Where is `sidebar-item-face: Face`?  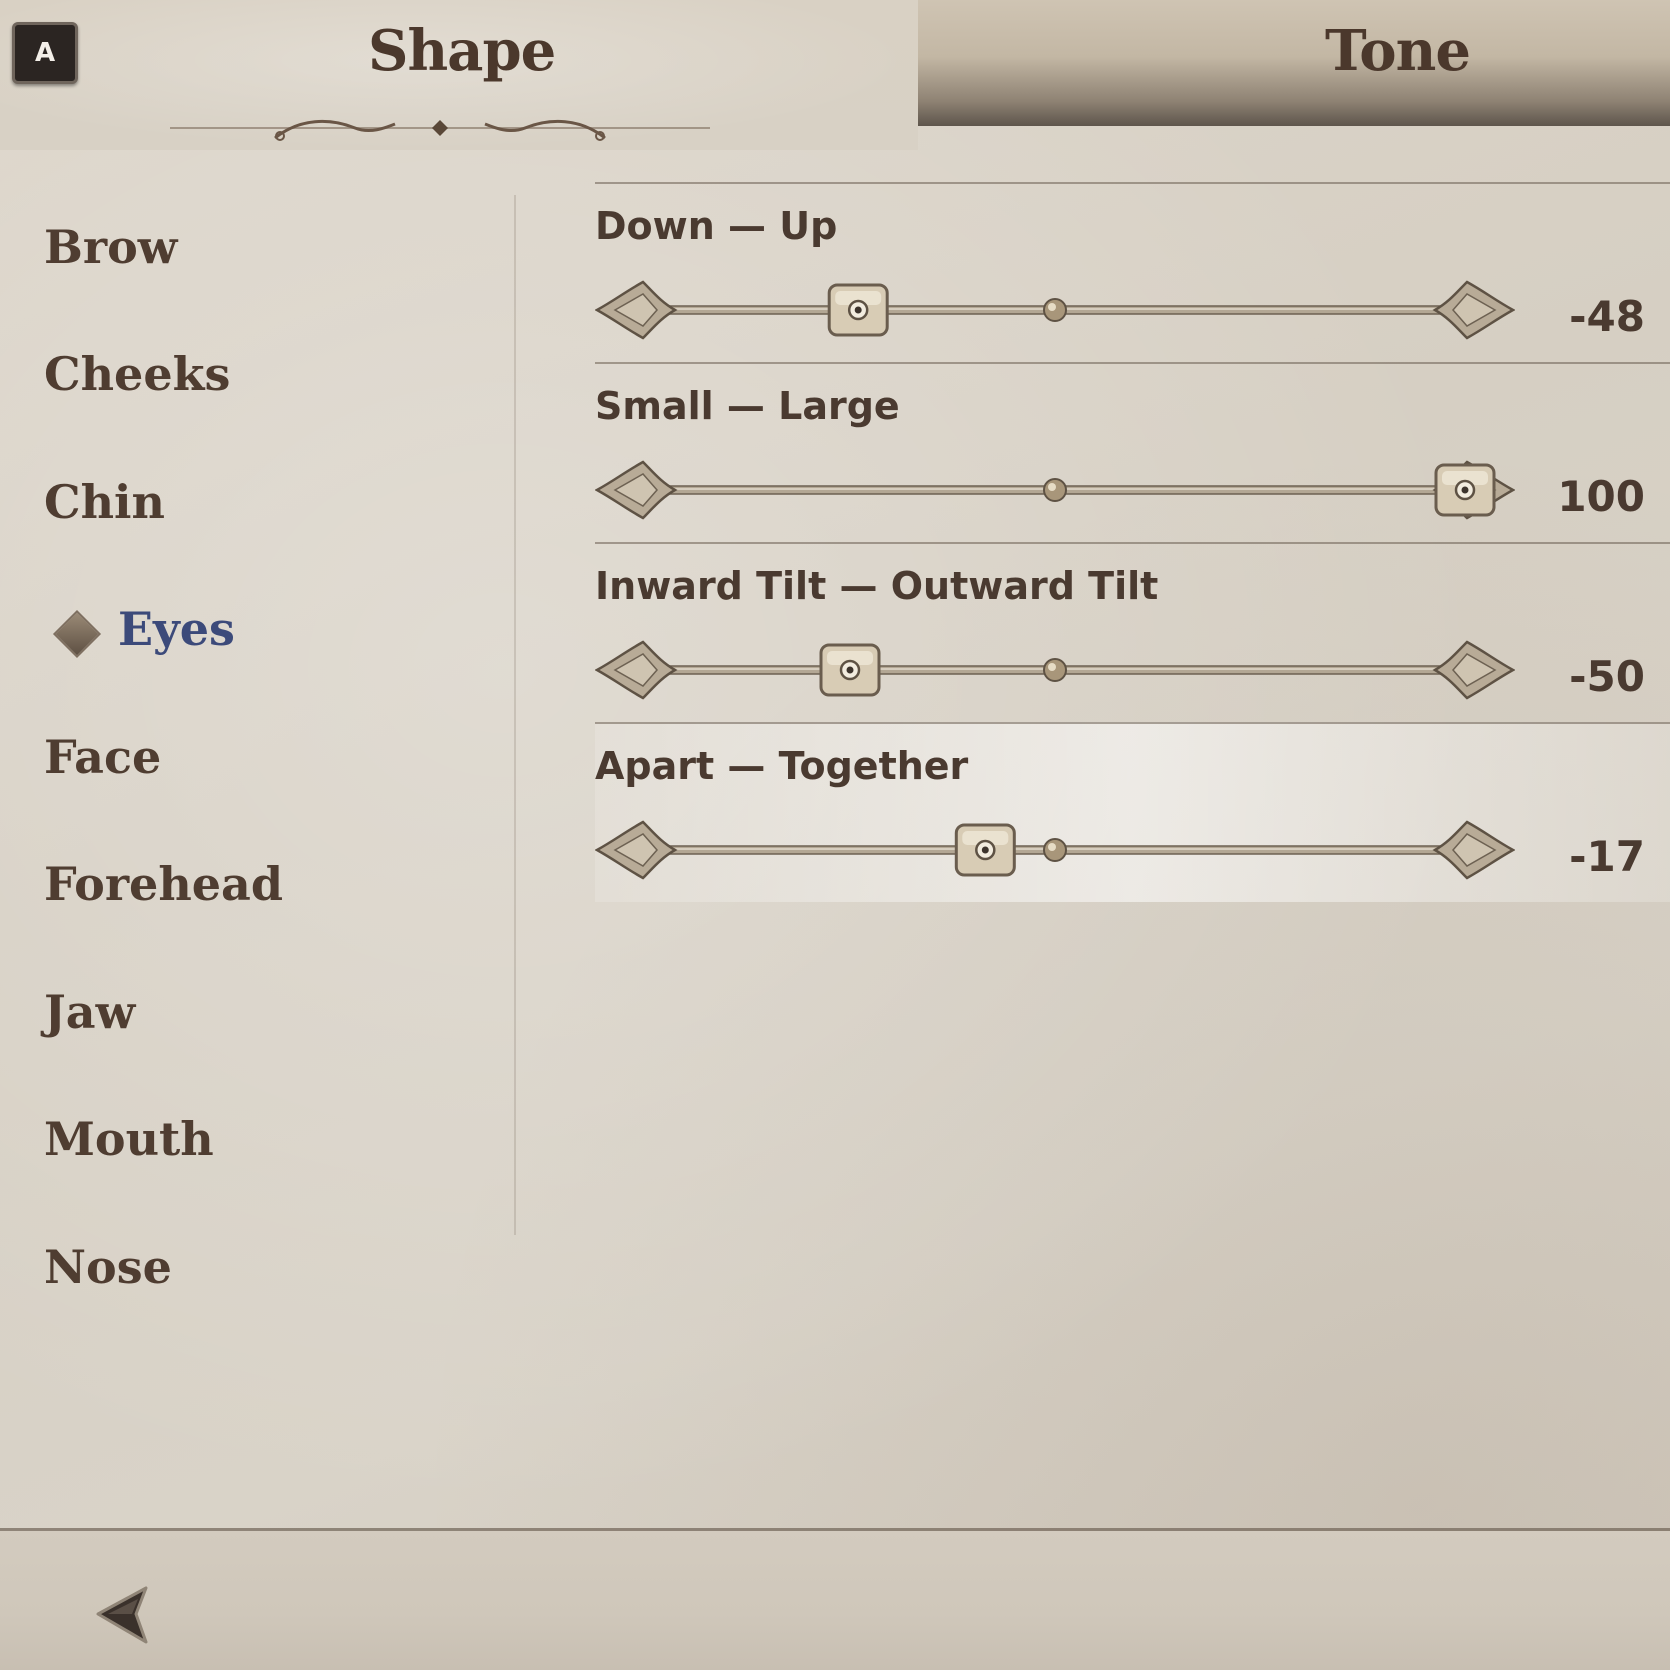 sidebar-item-face: Face is located at coordinates (102, 757).